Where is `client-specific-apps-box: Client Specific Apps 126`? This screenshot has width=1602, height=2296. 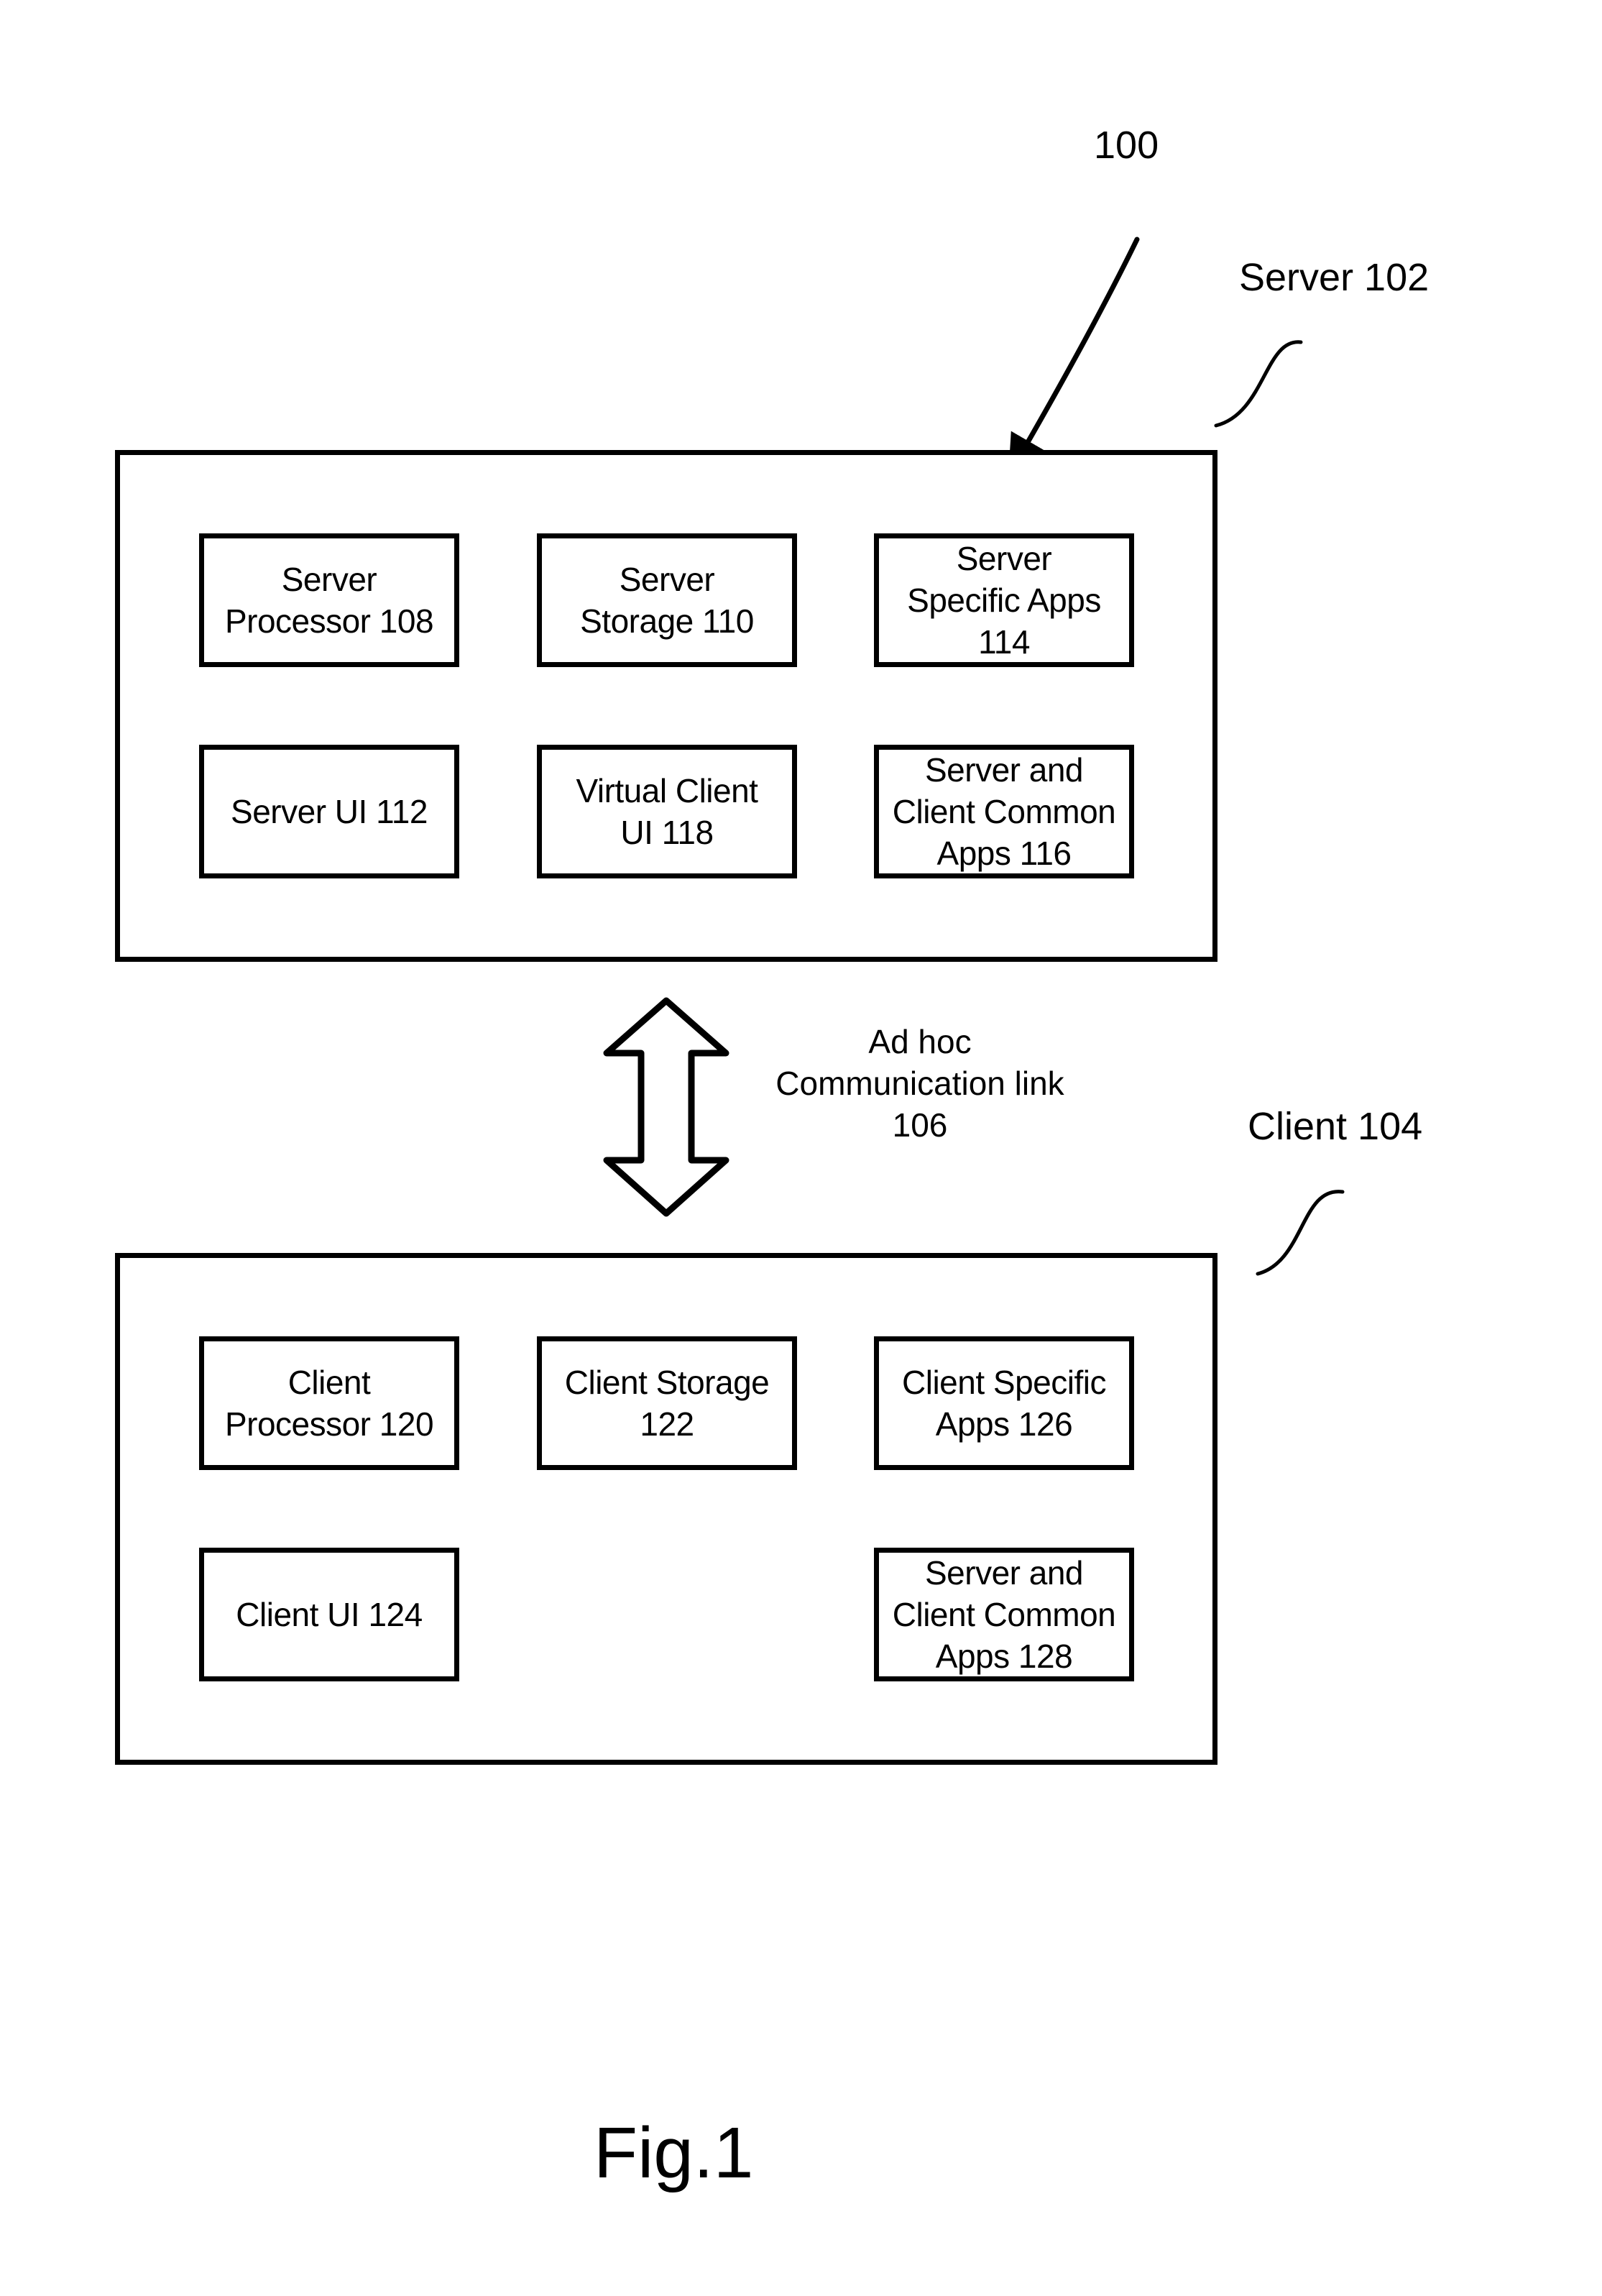 client-specific-apps-box: Client Specific Apps 126 is located at coordinates (1004, 1403).